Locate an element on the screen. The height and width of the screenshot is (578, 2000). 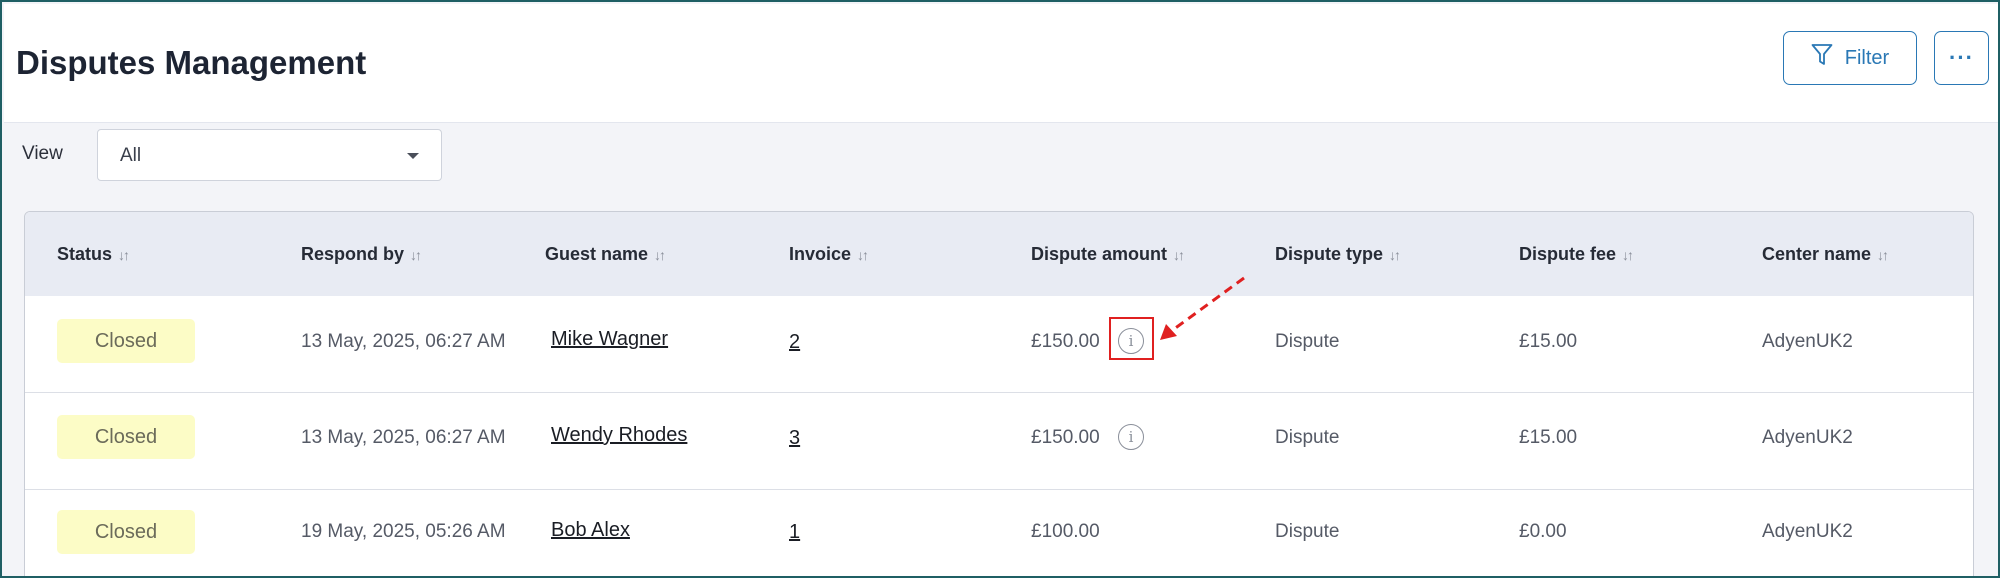
column-header-status: Status ↓↑ is located at coordinates (93, 254).